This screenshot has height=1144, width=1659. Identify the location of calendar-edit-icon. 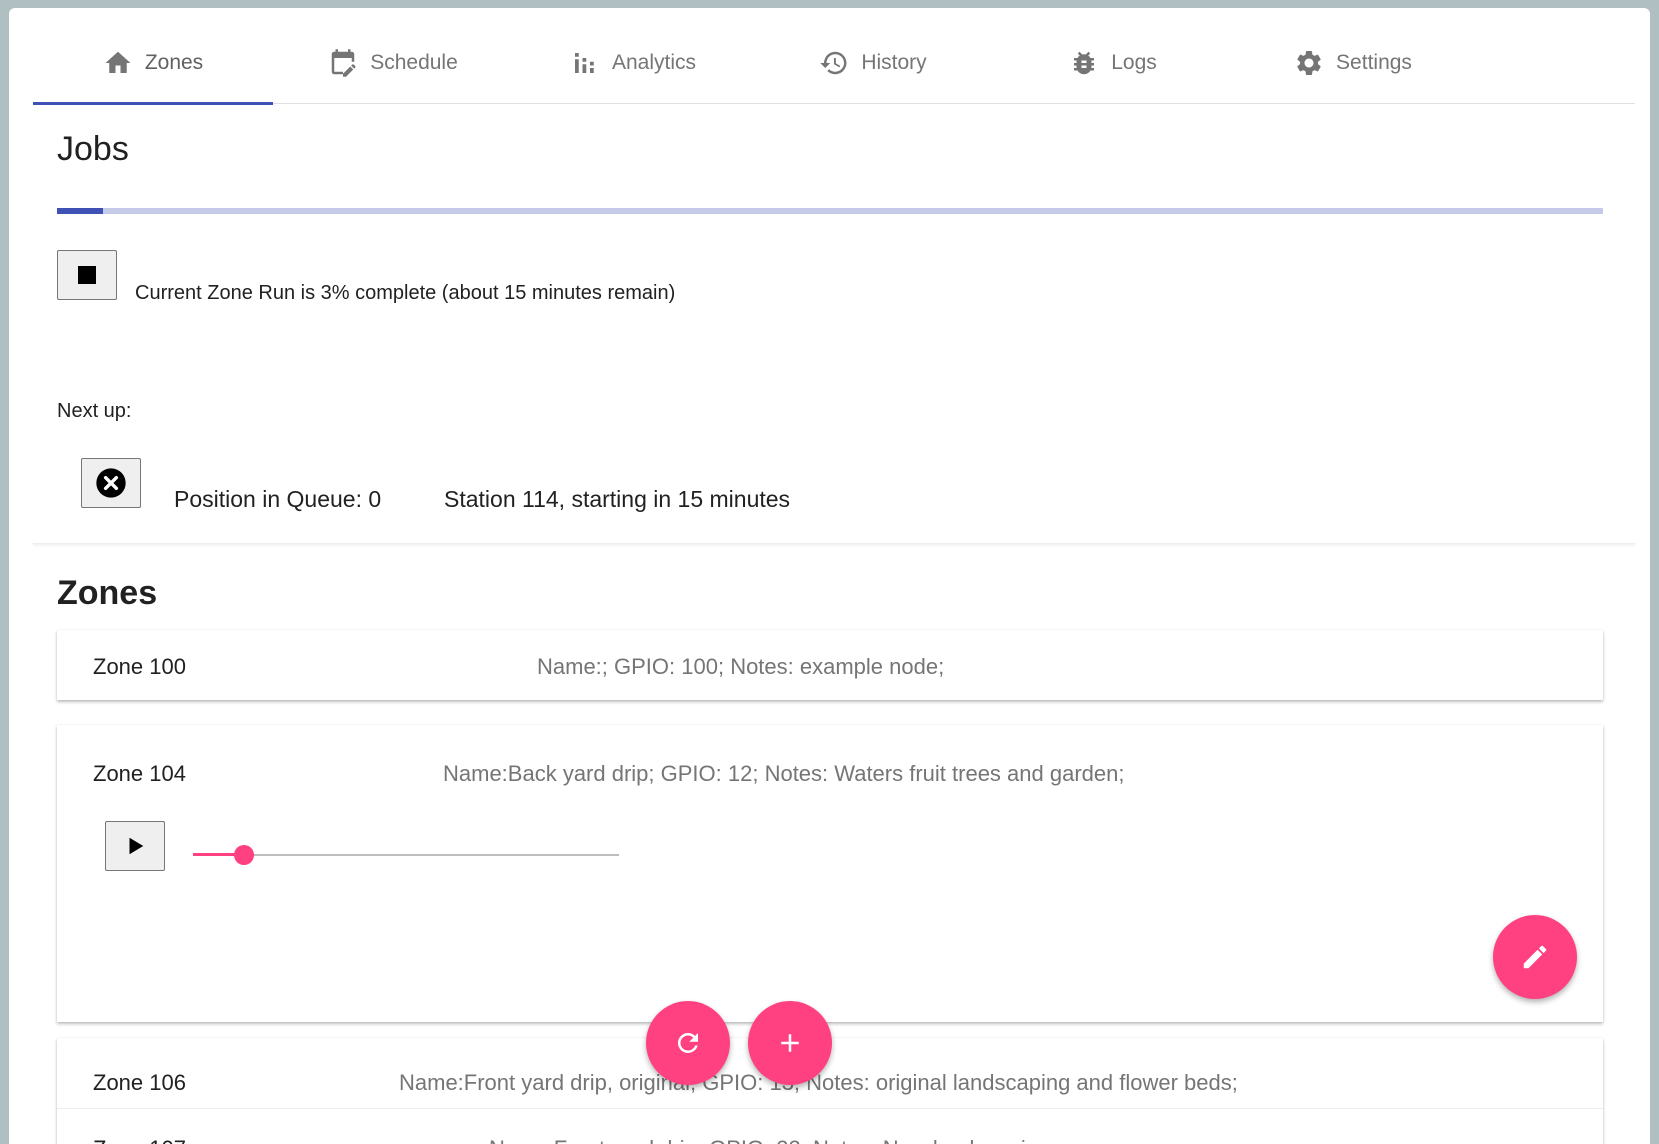
(343, 63).